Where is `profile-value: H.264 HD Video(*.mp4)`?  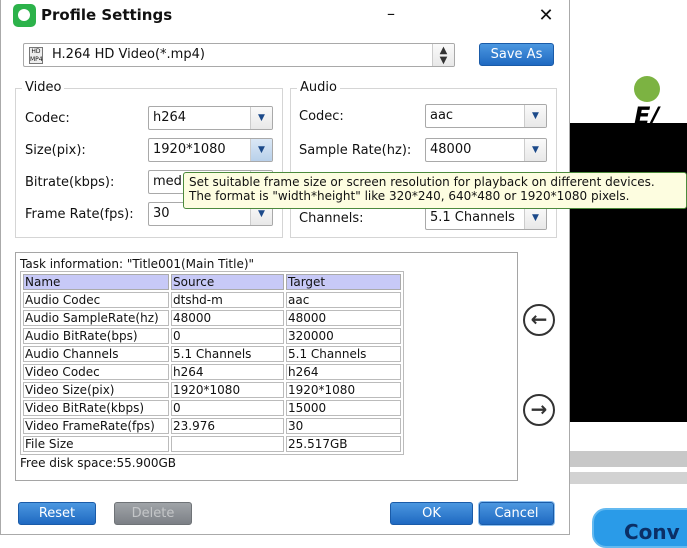 profile-value: H.264 HD Video(*.mp4) is located at coordinates (128, 54).